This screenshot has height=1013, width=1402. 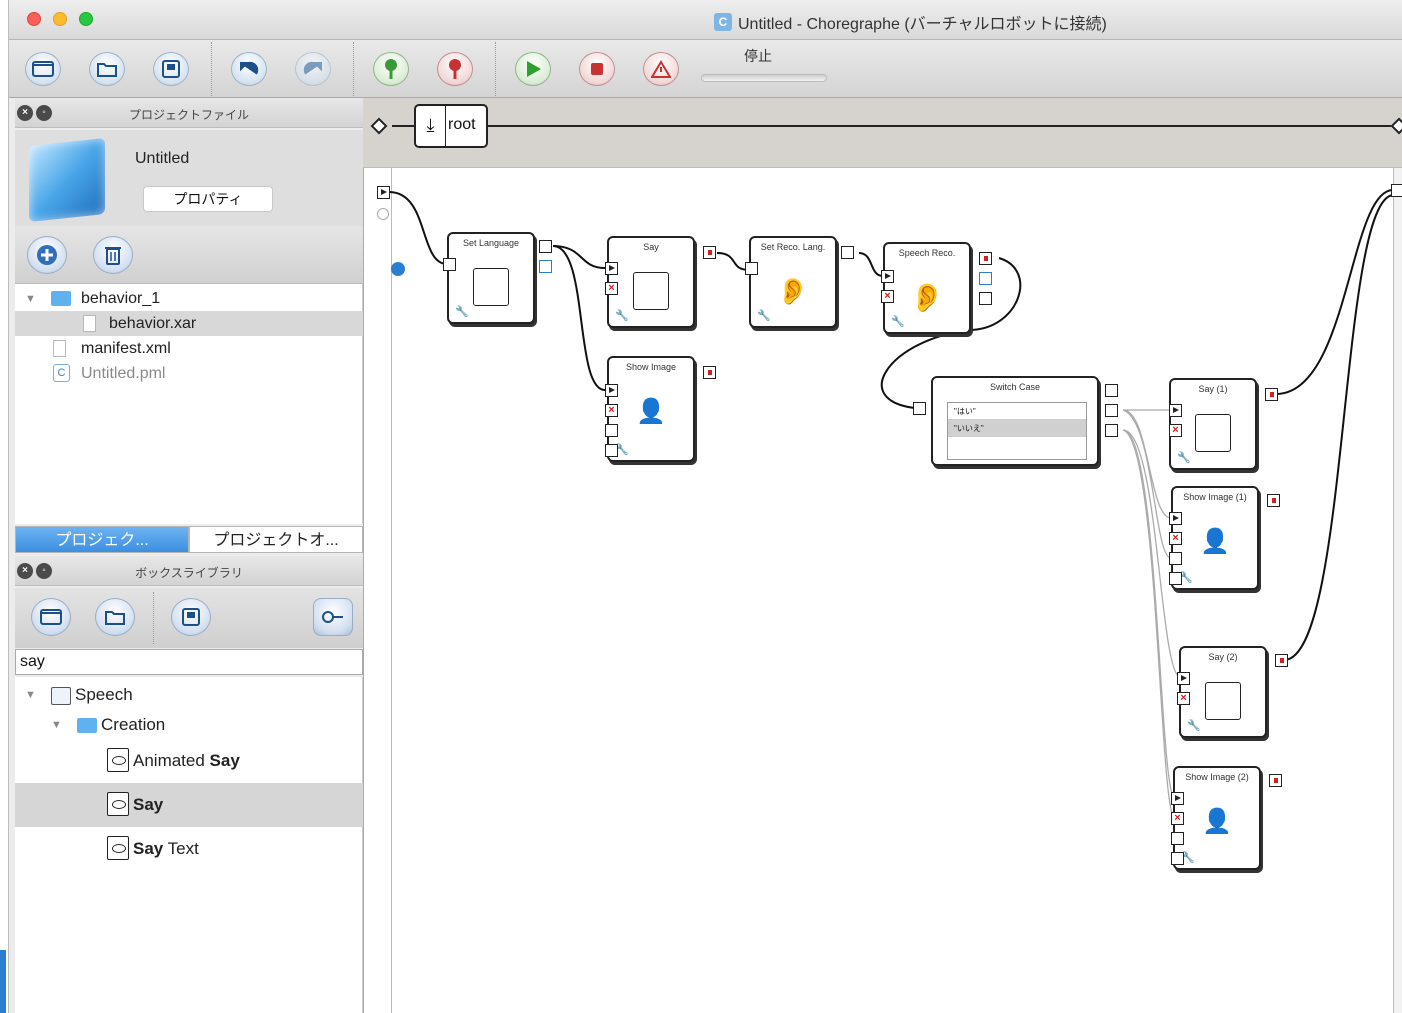 I want to click on show-image-box: Show Image 👤 🔧, so click(x=651, y=409).